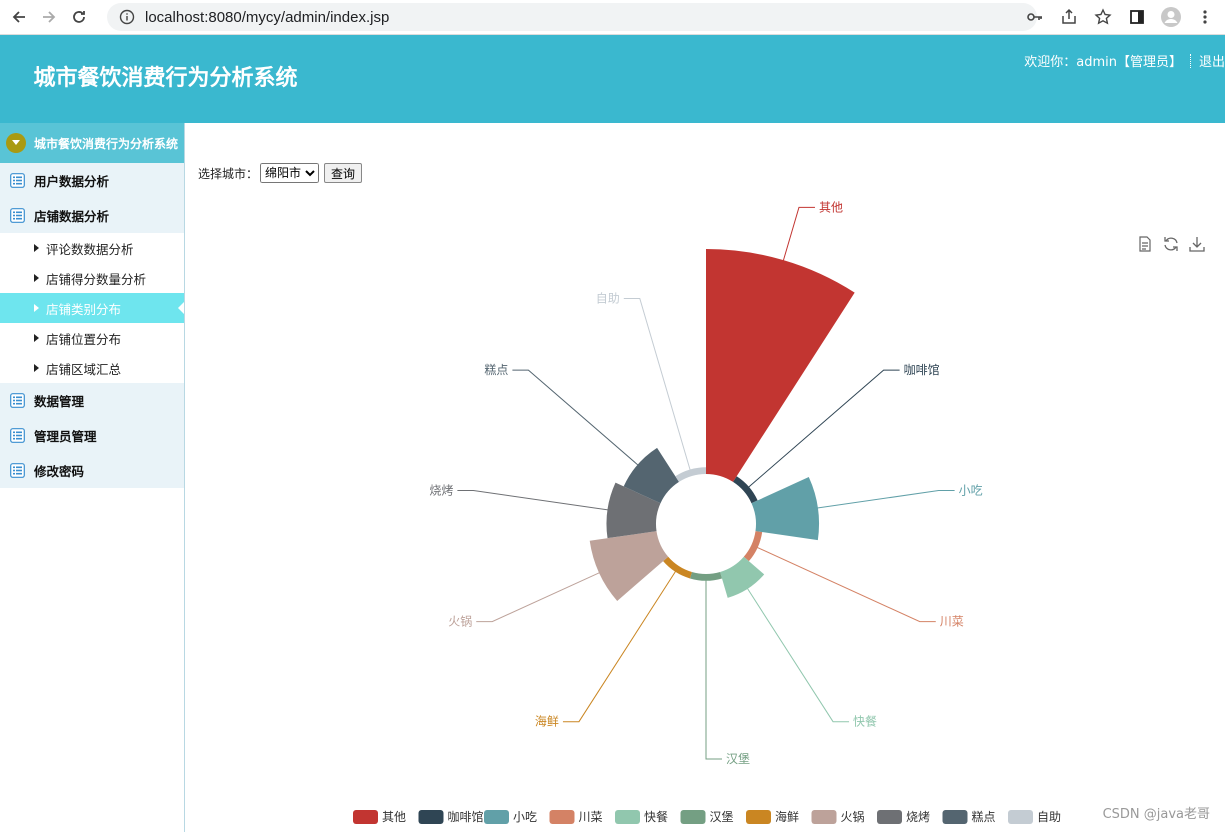  What do you see at coordinates (591, 817) in the screenshot?
I see `legend-label-3: 川菜` at bounding box center [591, 817].